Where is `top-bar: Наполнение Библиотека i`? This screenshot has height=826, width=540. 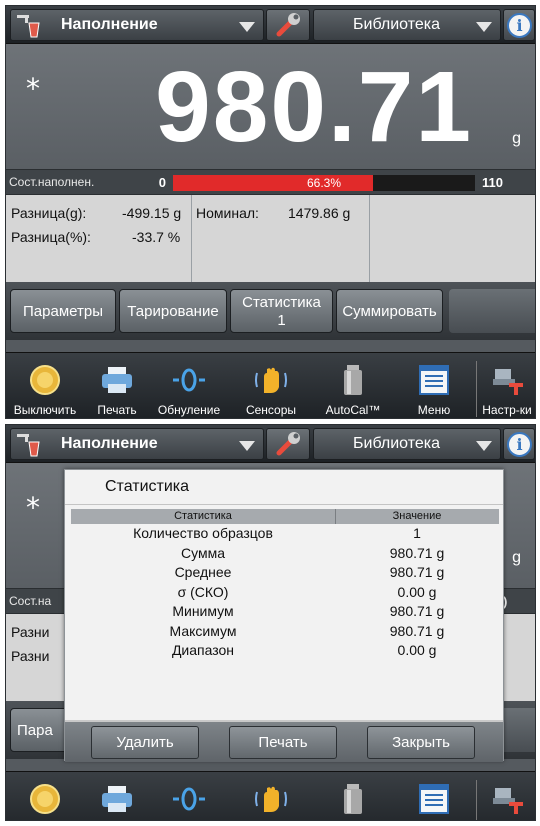 top-bar: Наполнение Библиотека i is located at coordinates (270, 25).